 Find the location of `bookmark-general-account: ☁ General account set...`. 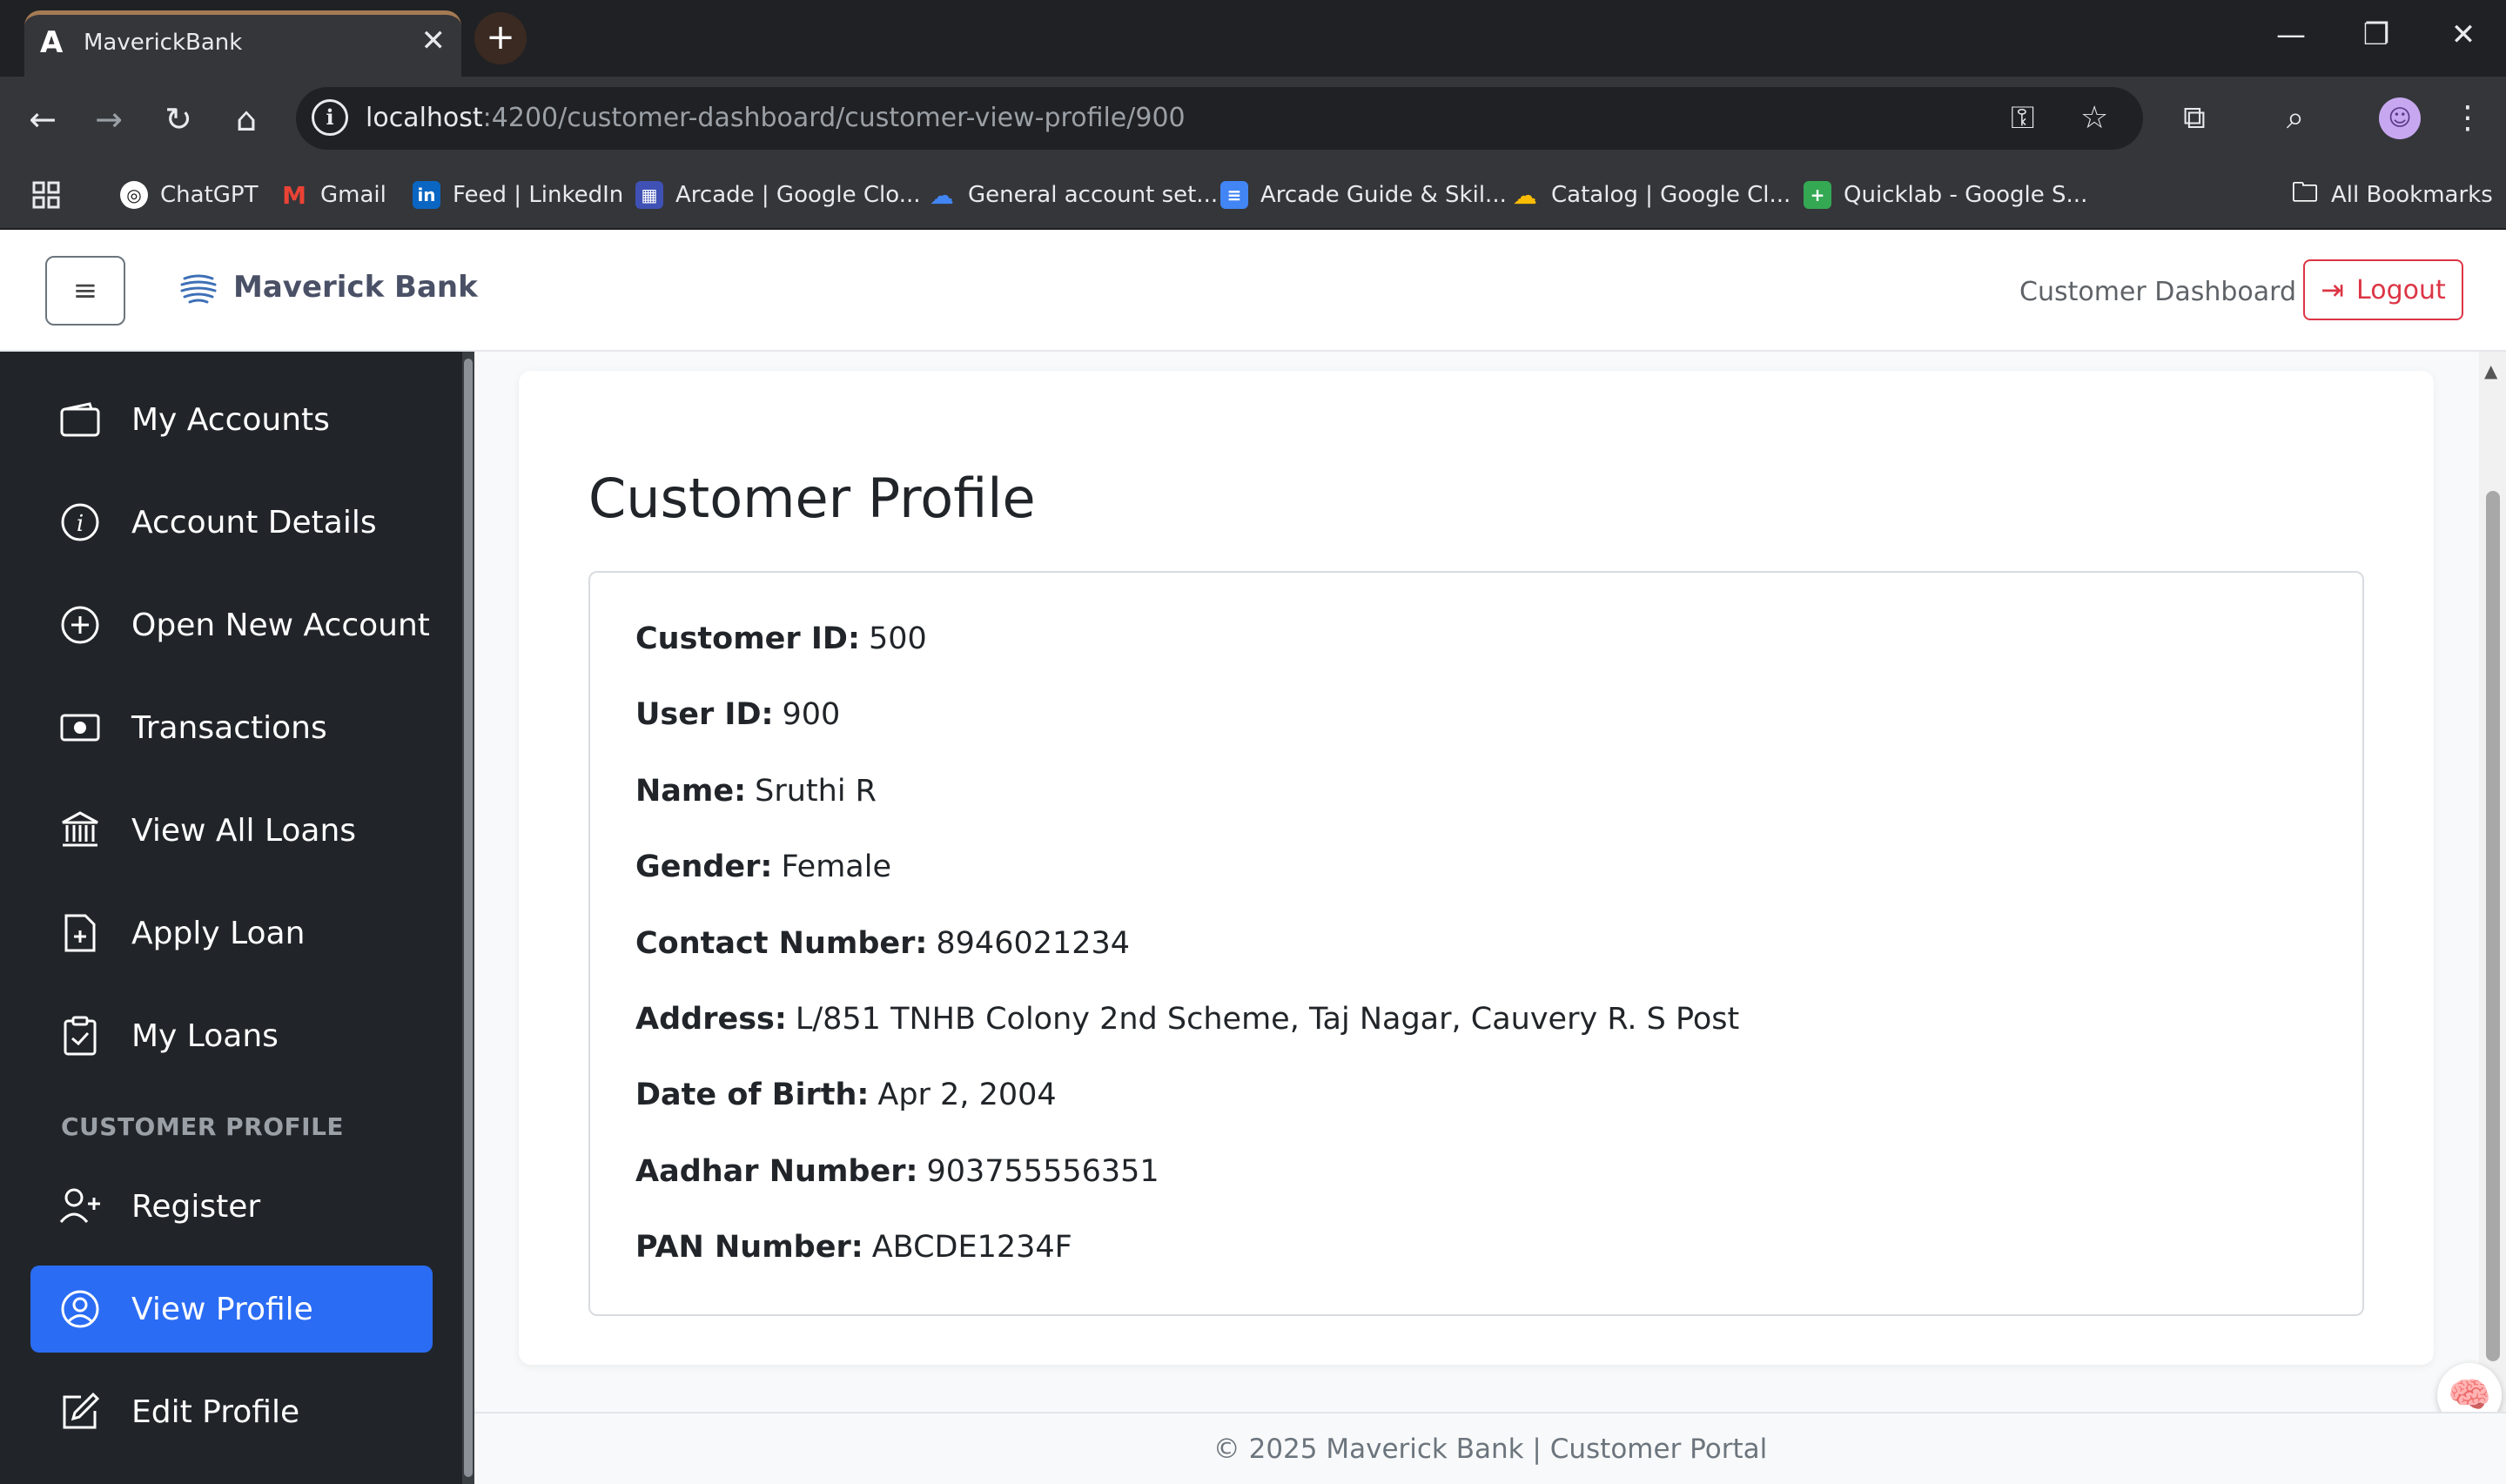

bookmark-general-account: ☁ General account set... is located at coordinates (1073, 195).